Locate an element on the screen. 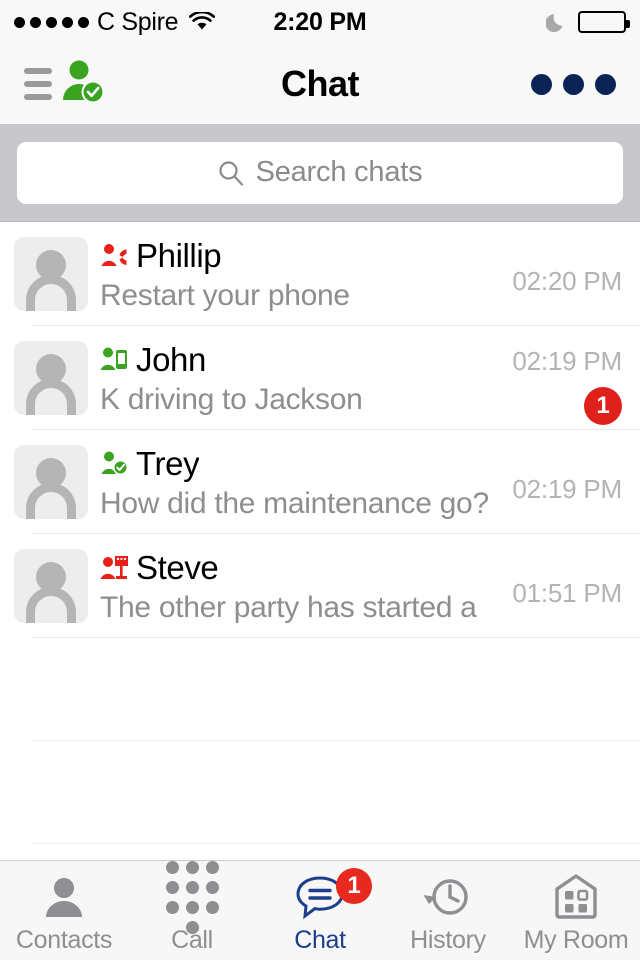 The image size is (640, 960). navigation-bar: Chat is located at coordinates (320, 84).